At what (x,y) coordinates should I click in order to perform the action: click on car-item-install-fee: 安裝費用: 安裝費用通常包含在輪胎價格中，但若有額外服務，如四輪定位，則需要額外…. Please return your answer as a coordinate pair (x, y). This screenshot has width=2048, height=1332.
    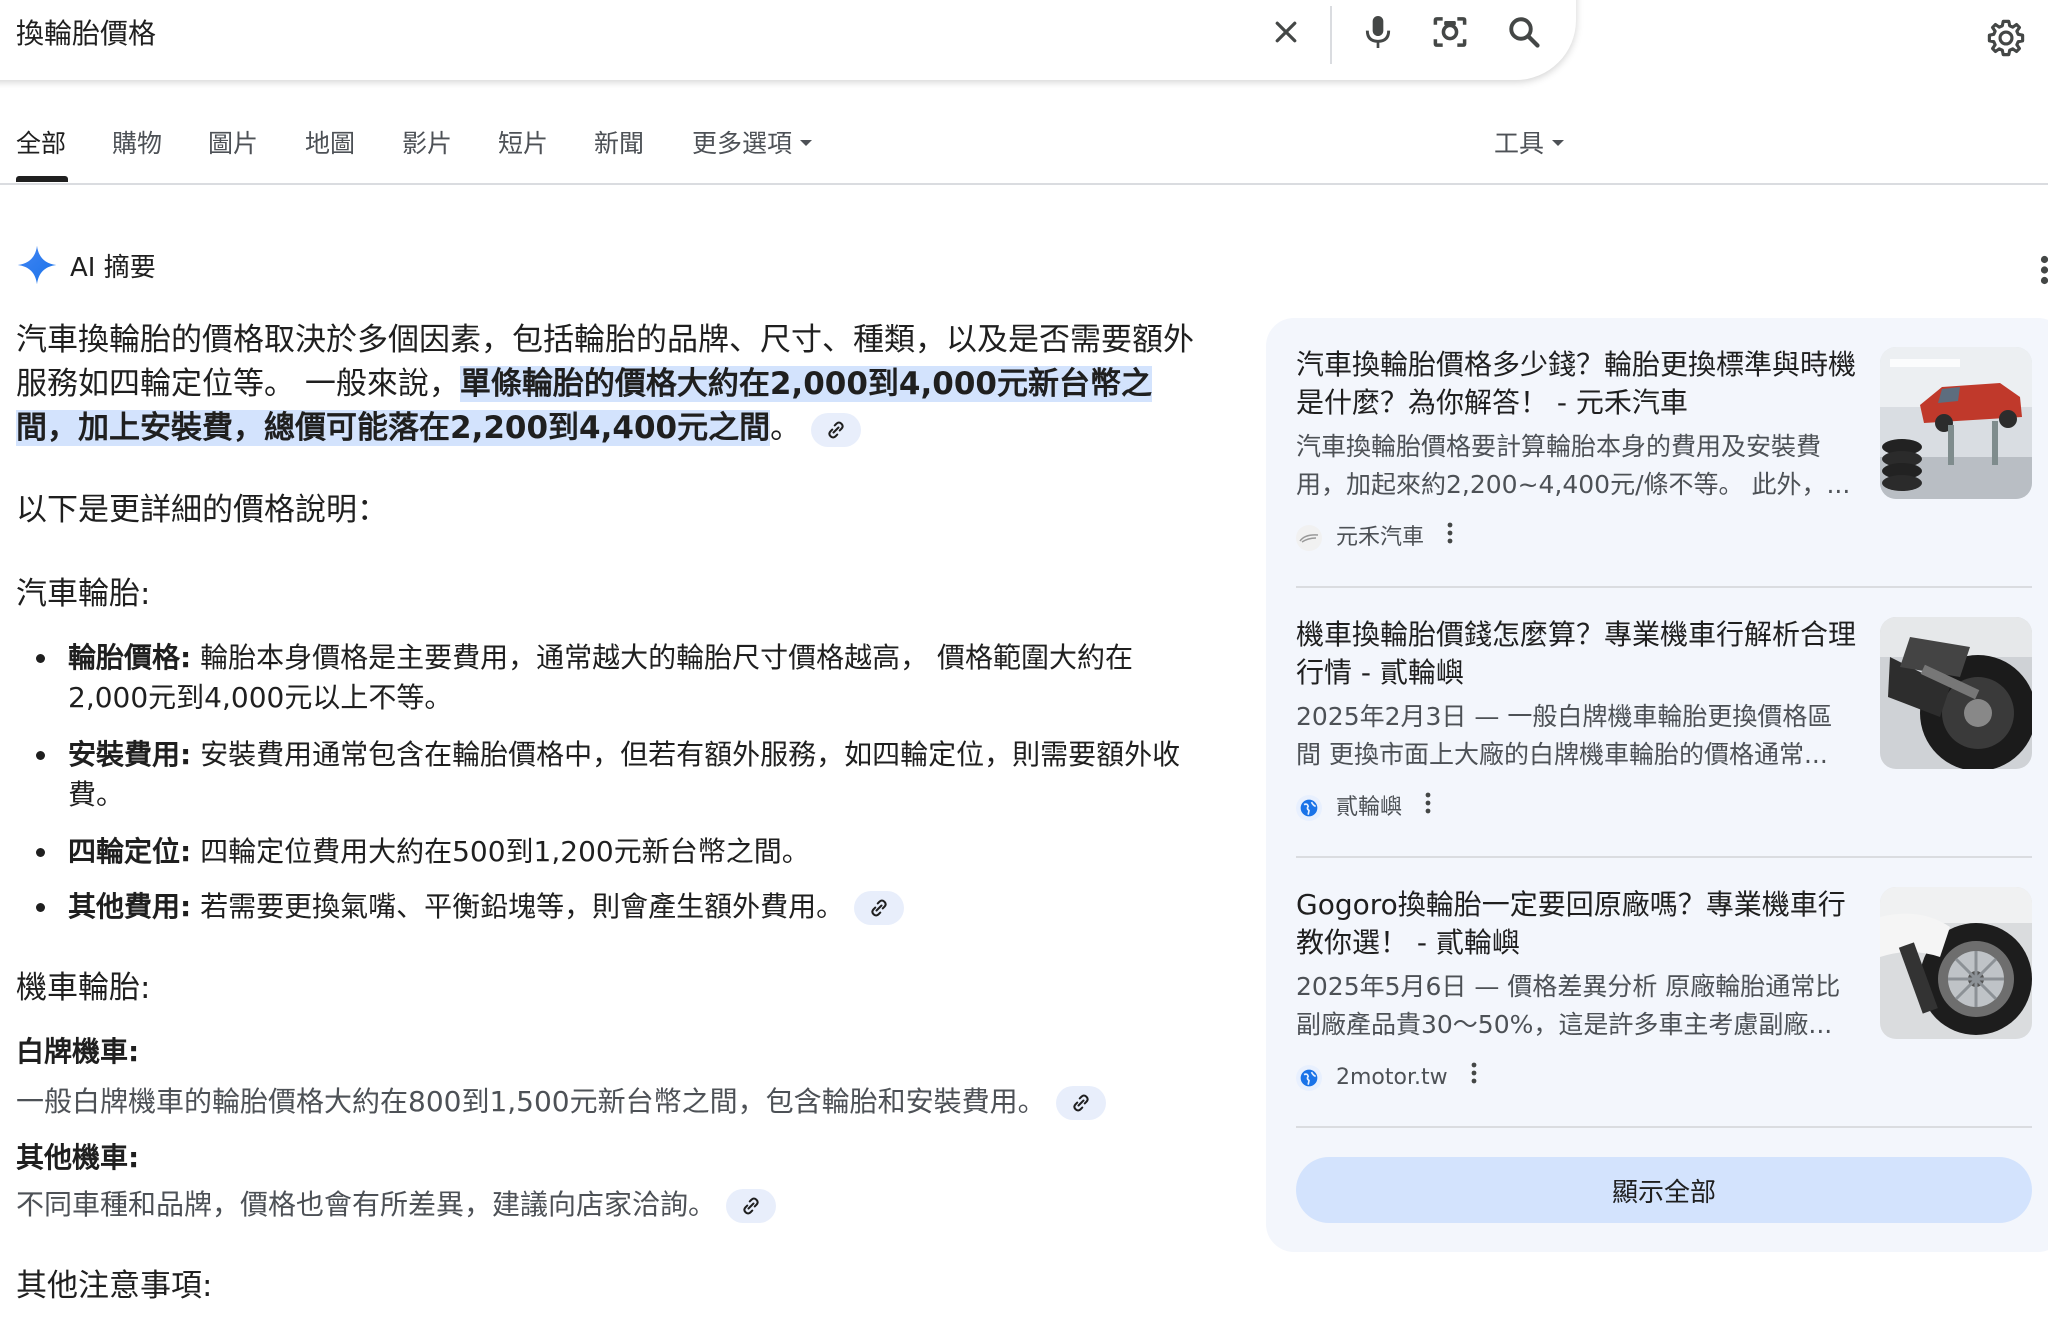
    Looking at the image, I should click on (633, 775).